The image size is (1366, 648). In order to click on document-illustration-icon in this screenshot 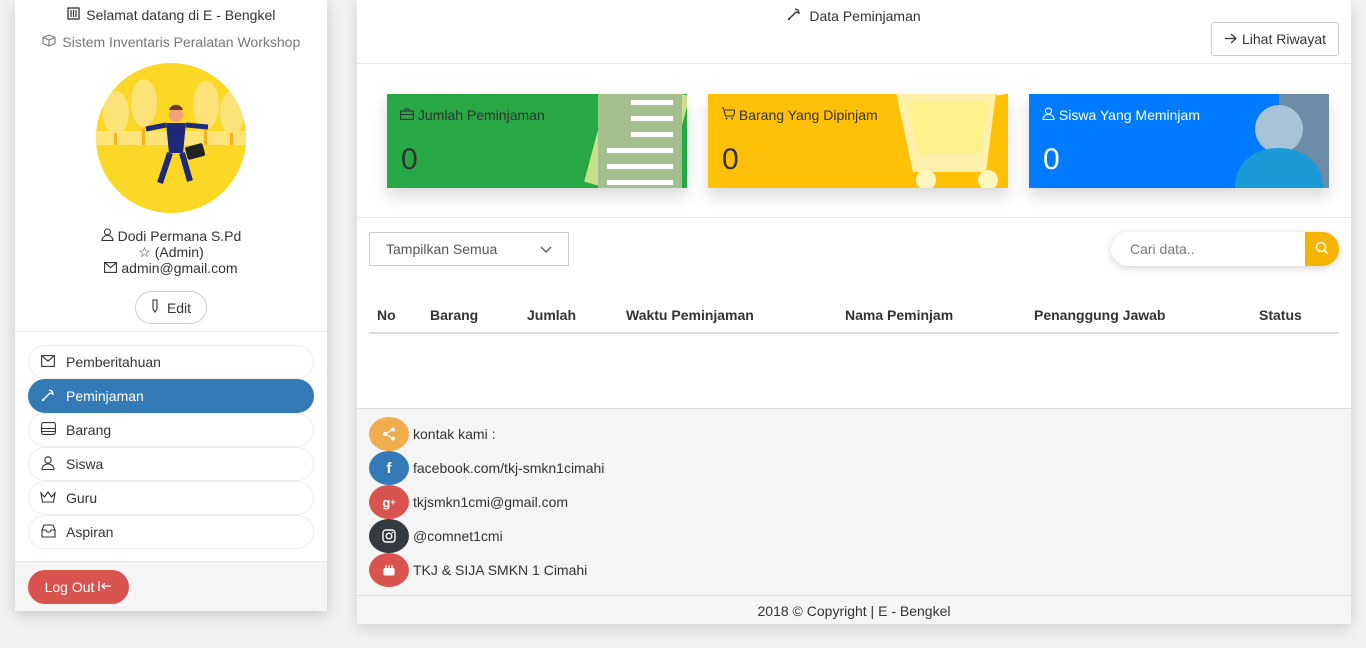, I will do `click(635, 141)`.